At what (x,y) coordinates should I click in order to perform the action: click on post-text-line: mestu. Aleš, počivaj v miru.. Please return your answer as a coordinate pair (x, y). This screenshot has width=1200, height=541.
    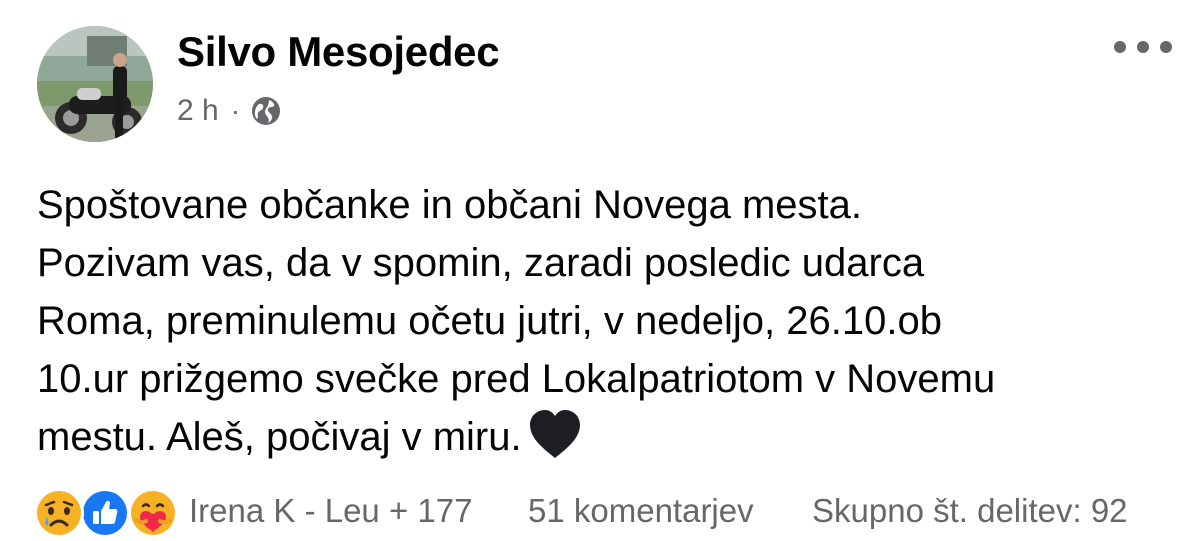
    Looking at the image, I should click on (279, 437).